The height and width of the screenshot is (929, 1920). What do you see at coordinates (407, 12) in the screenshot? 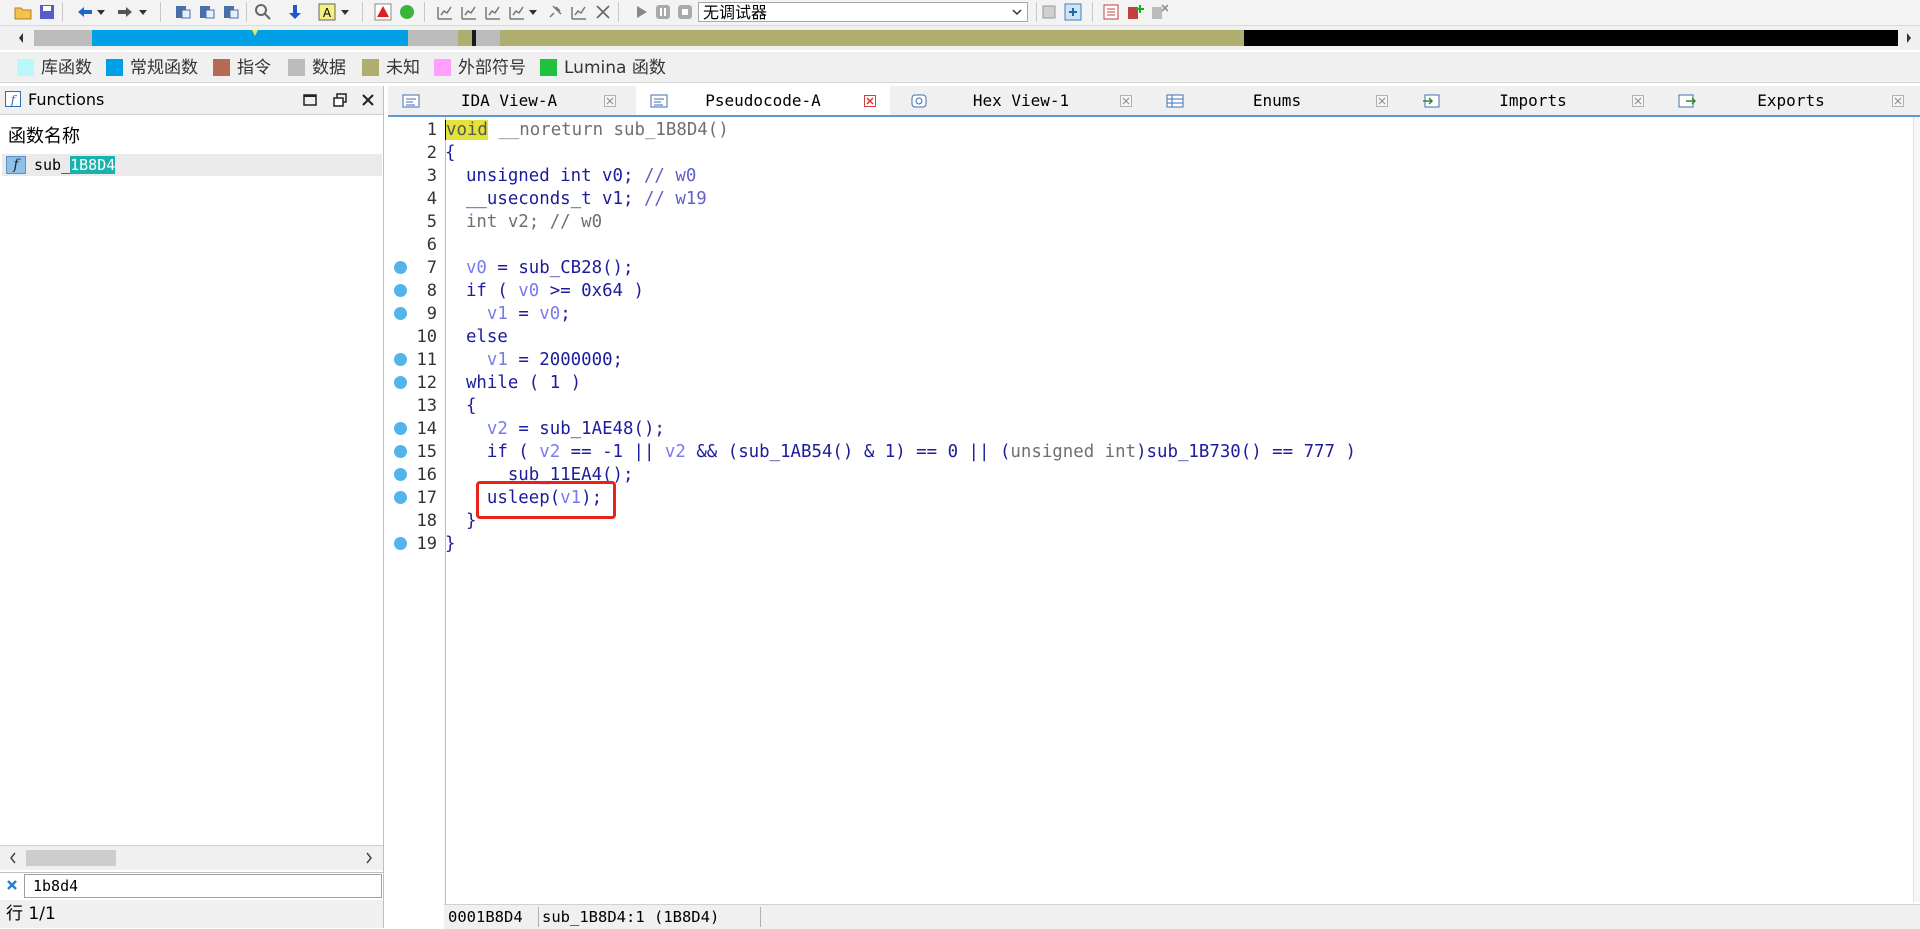
I see `green-circle-icon` at bounding box center [407, 12].